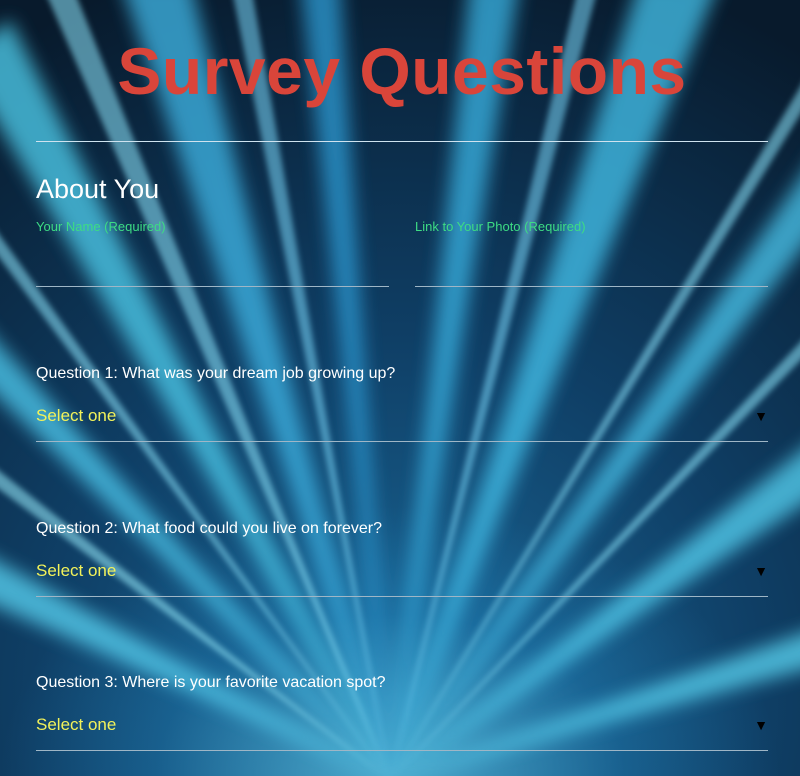  Describe the element at coordinates (76, 415) in the screenshot. I see `question-1-selected-value: Select one` at that location.